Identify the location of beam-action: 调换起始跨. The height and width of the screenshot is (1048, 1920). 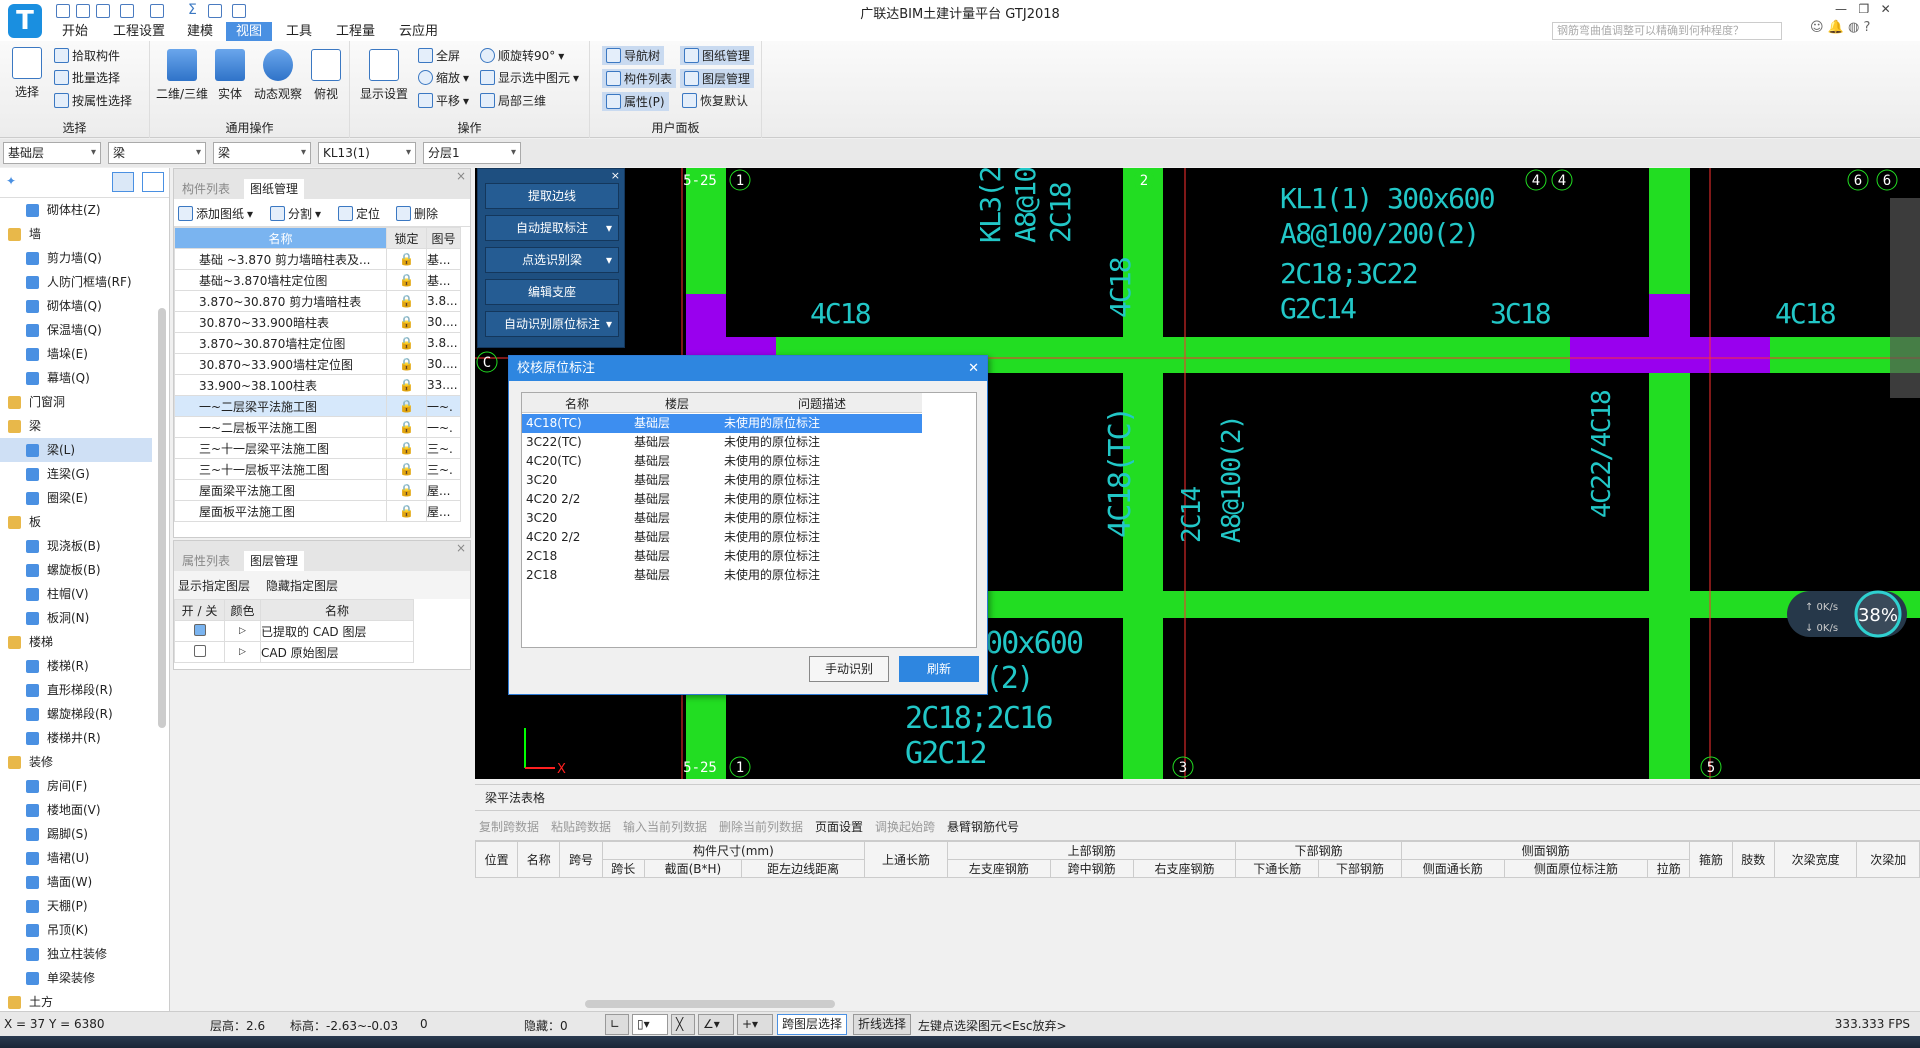
(905, 826).